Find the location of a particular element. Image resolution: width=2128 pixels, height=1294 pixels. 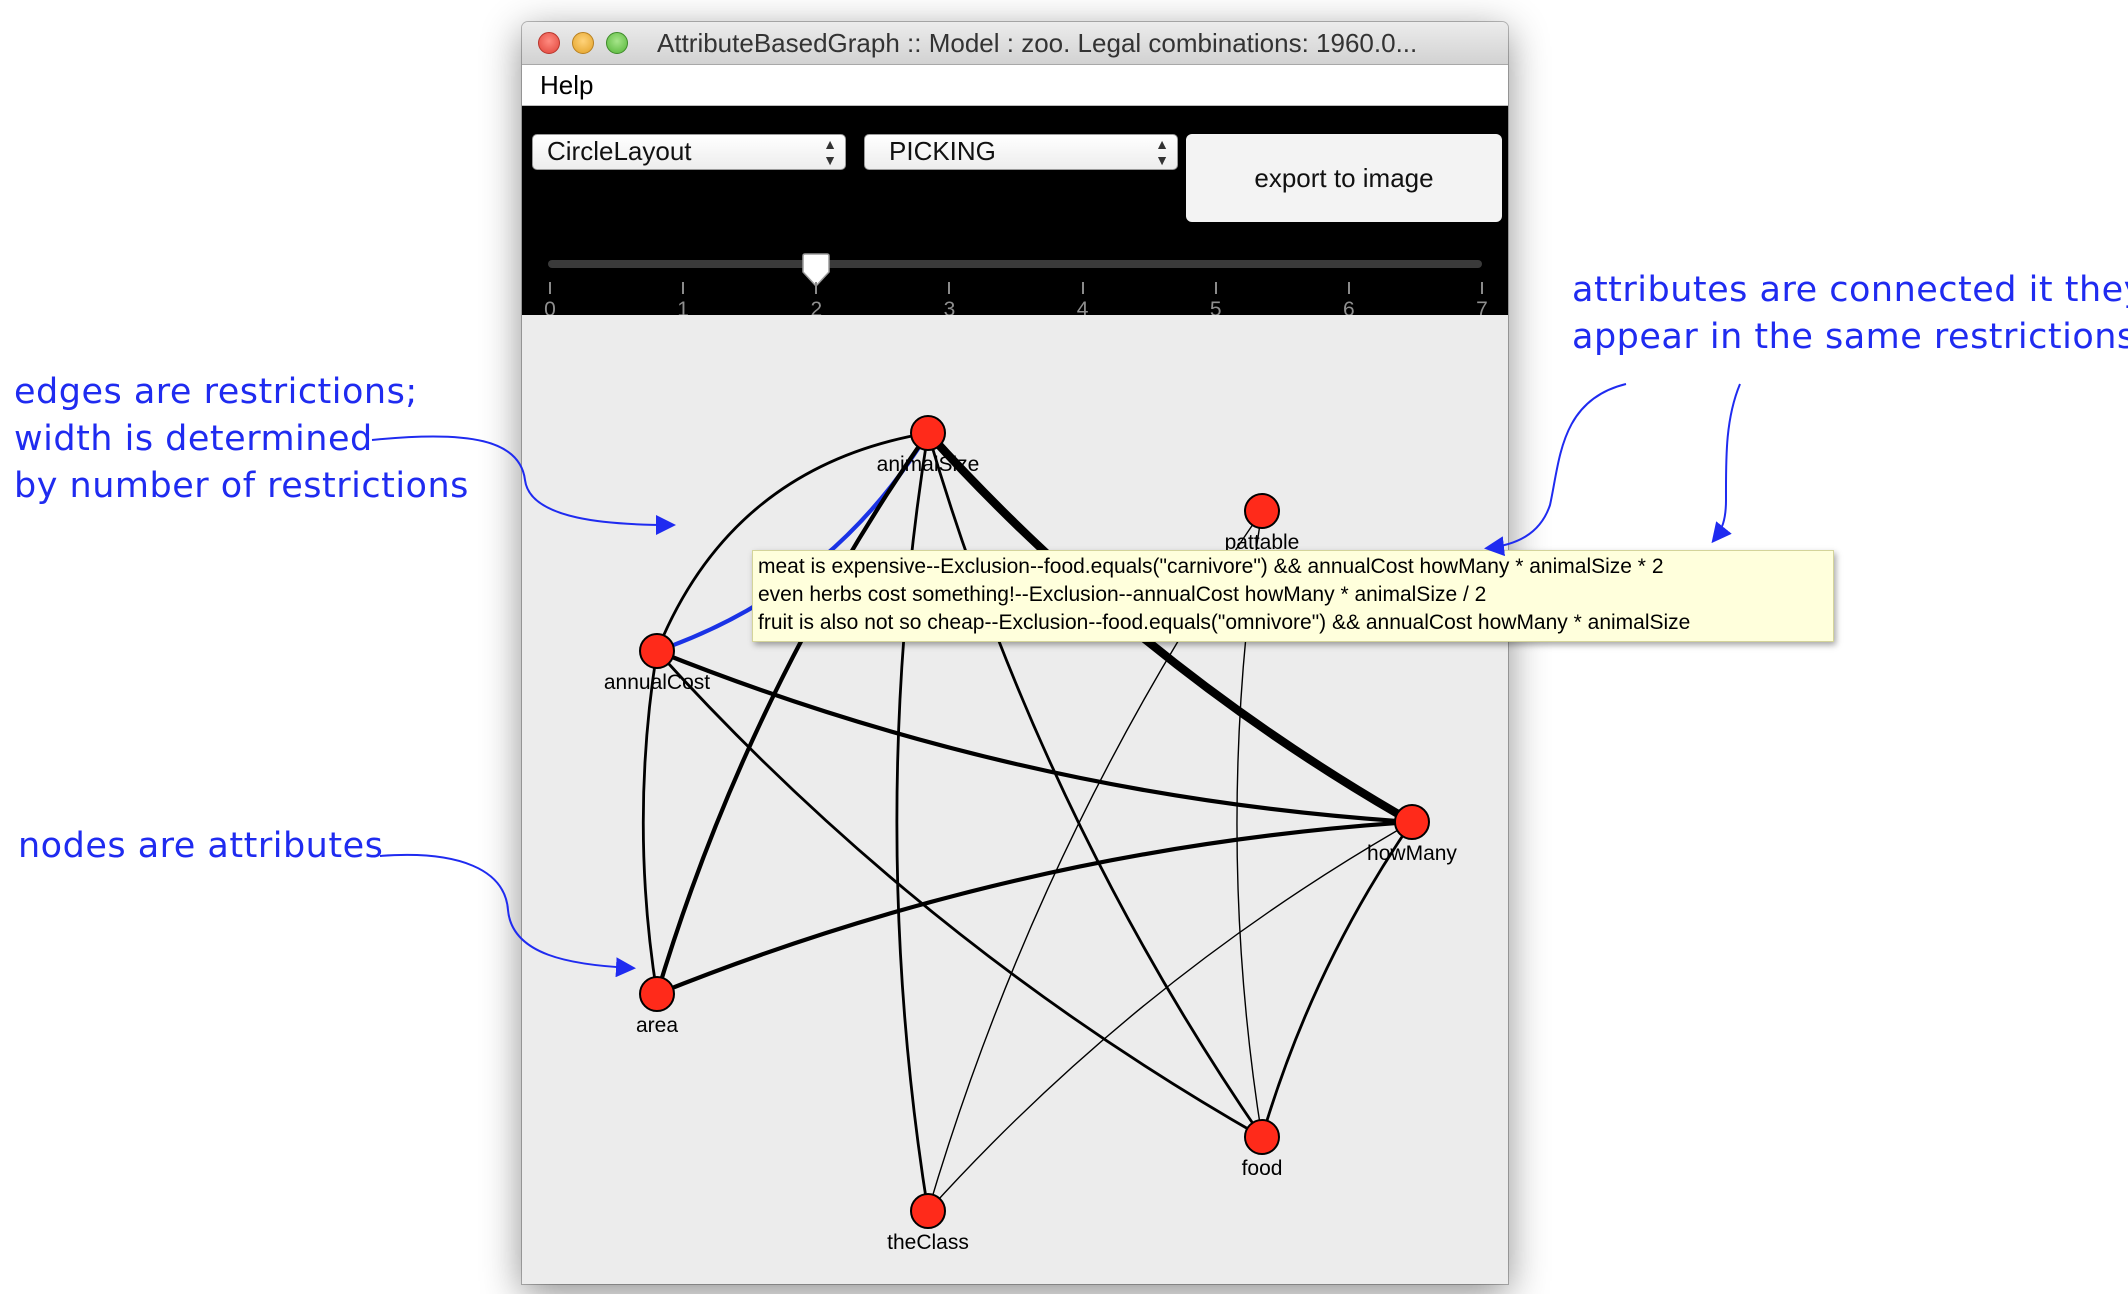

menu-bar: Help is located at coordinates (1015, 85).